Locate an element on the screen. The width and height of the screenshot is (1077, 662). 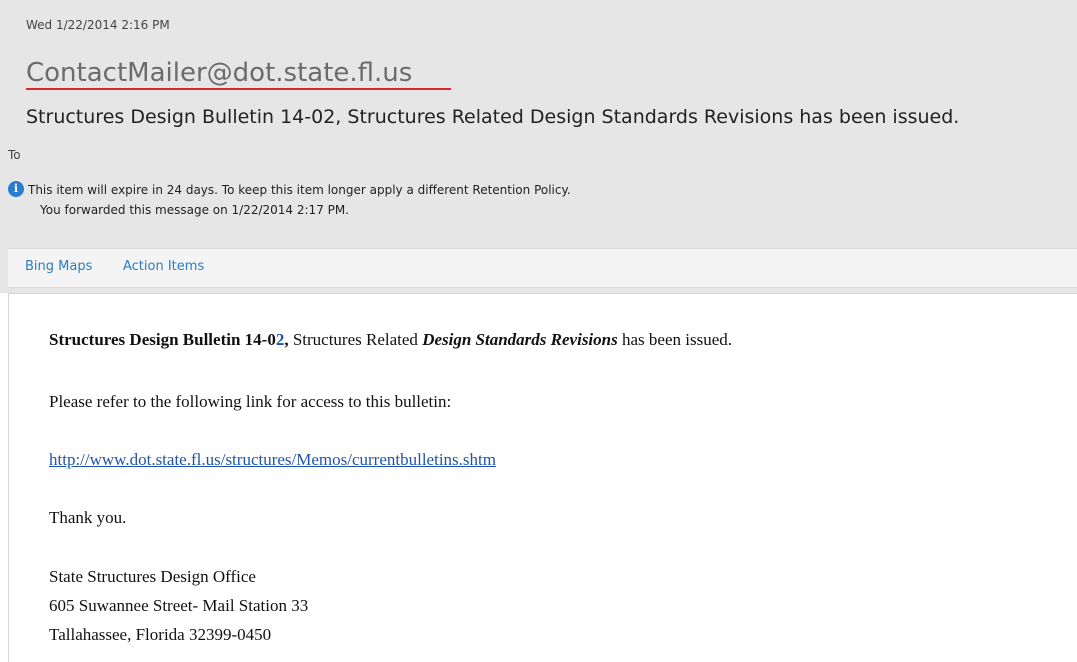
body-text: Structures Related is located at coordinates (355, 339).